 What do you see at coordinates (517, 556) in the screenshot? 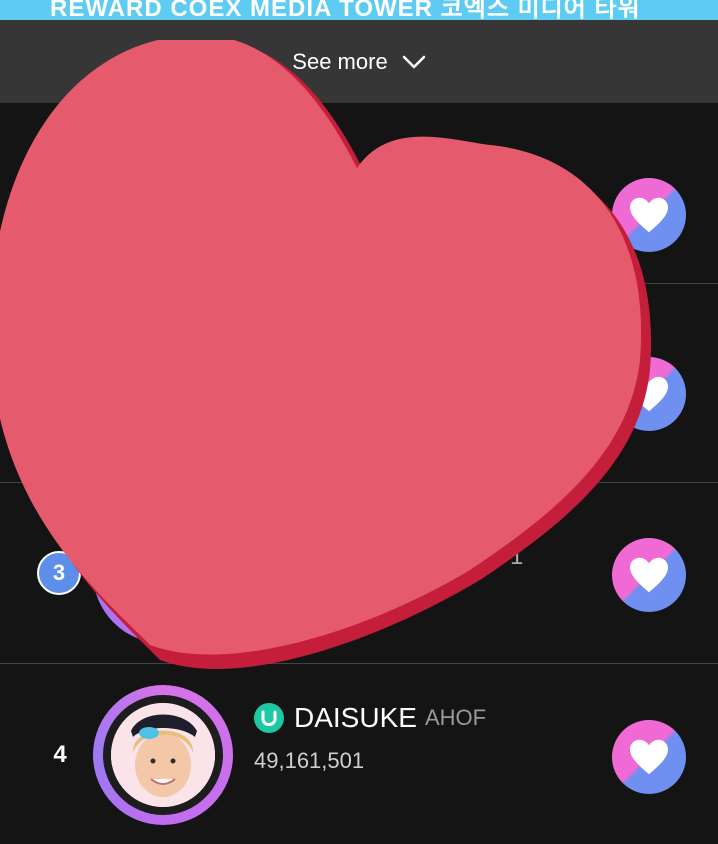
I see `vote-count: 1` at bounding box center [517, 556].